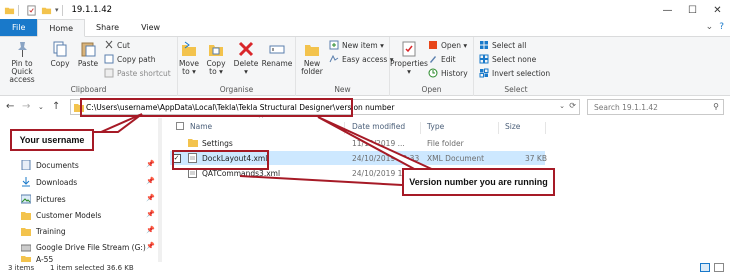  I want to click on nav-item-training: Training, so click(43, 231).